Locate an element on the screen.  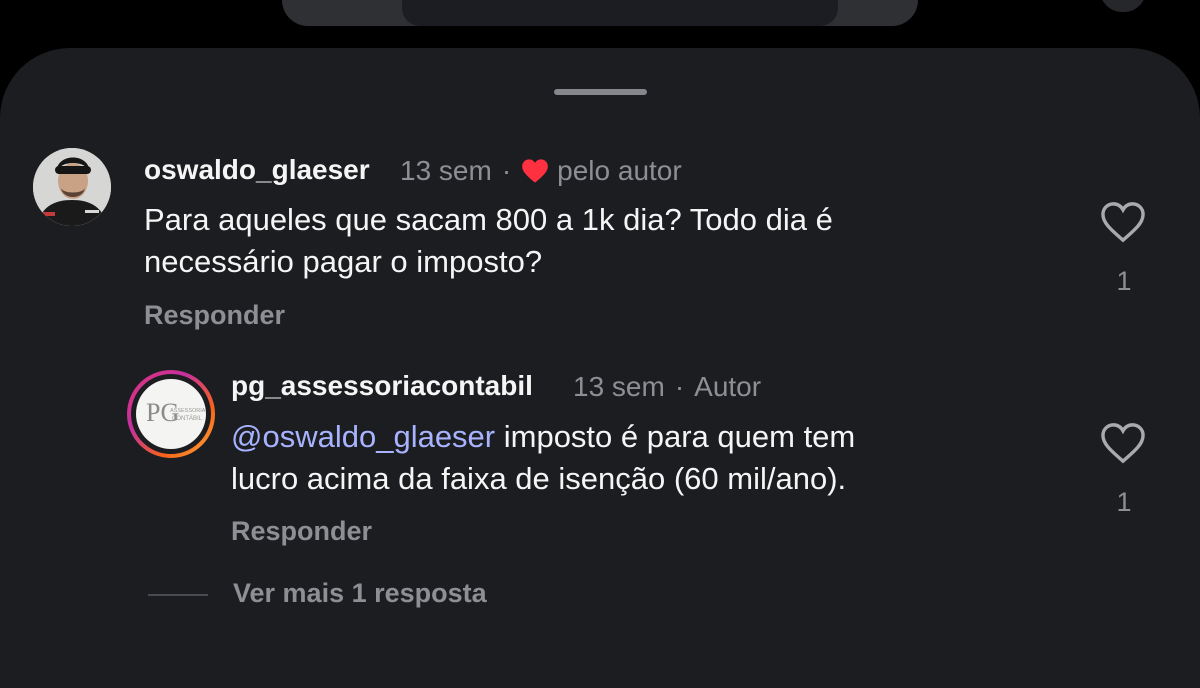
avatar: PG ASSESSORIA CONTÁBIL is located at coordinates (171, 414).